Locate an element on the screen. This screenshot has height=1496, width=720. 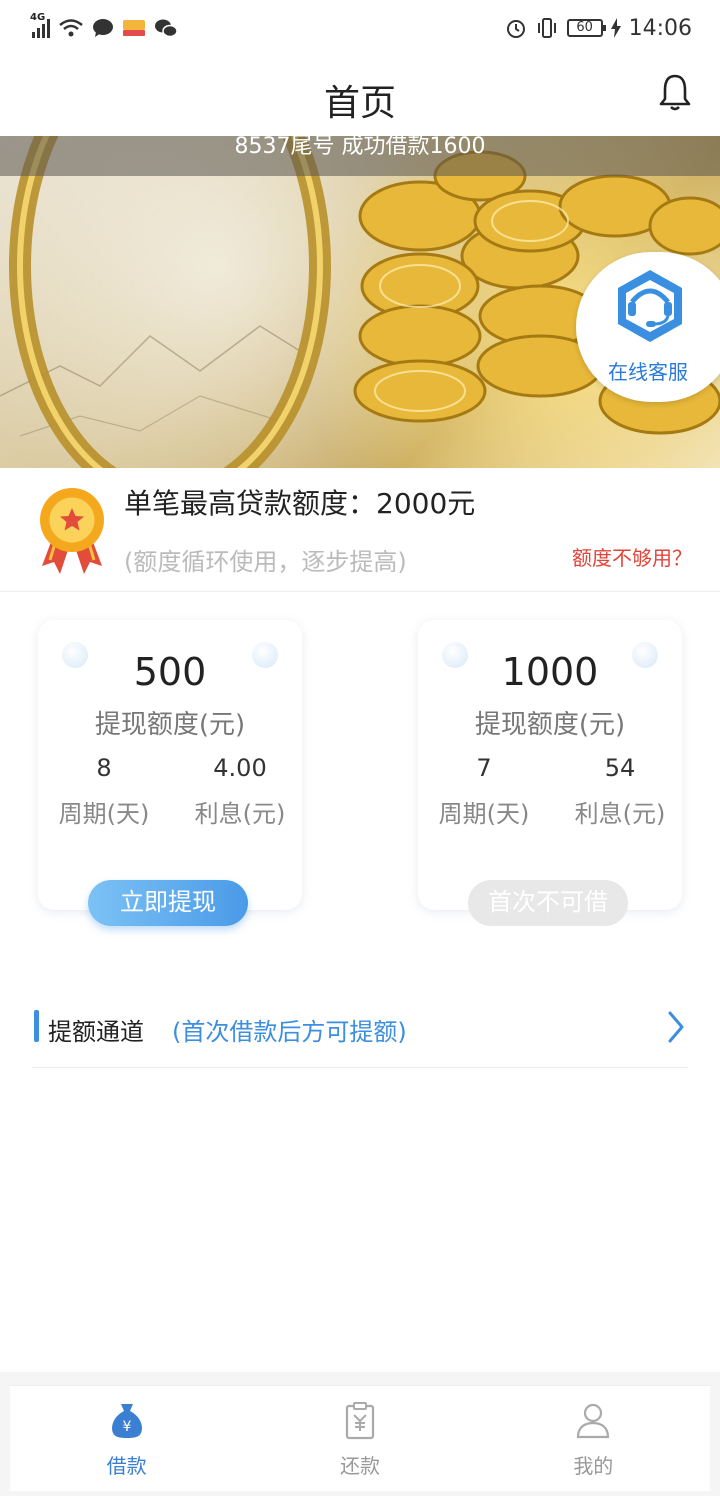
clock: 14:06 is located at coordinates (660, 28).